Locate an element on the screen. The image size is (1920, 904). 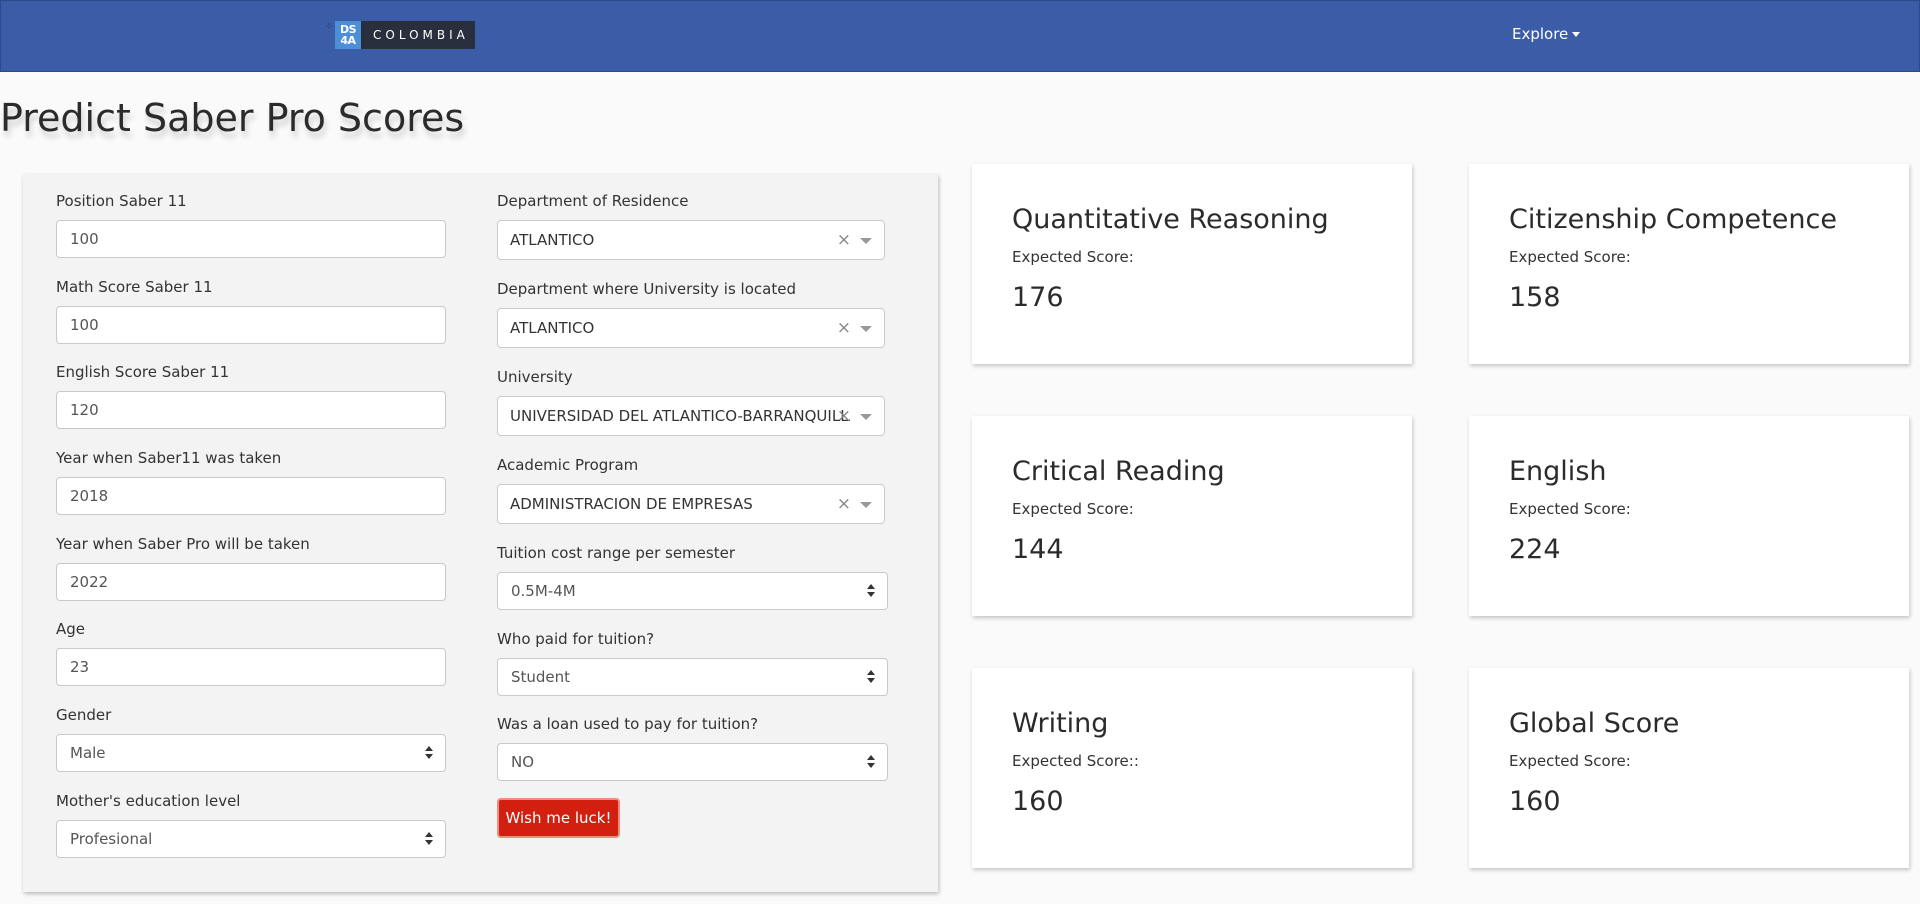
score-card: Critical Reading Expected Score: 144 is located at coordinates (1192, 516).